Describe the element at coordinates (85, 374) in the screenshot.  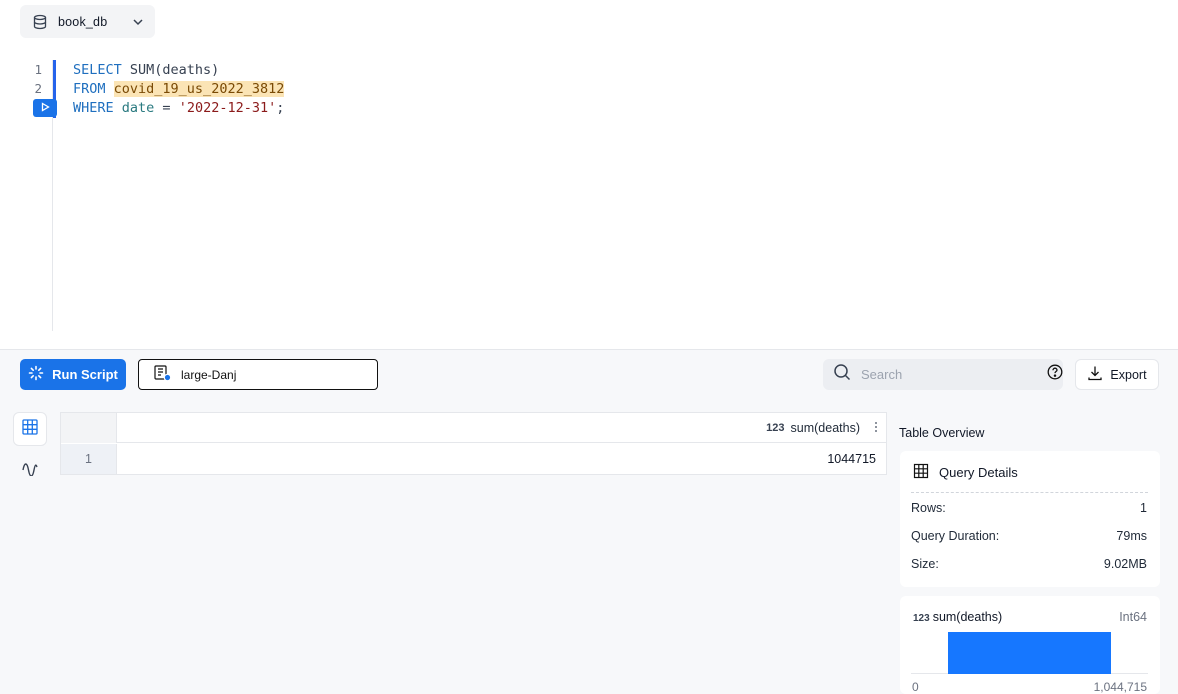
I see `run-script-label: Run Script` at that location.